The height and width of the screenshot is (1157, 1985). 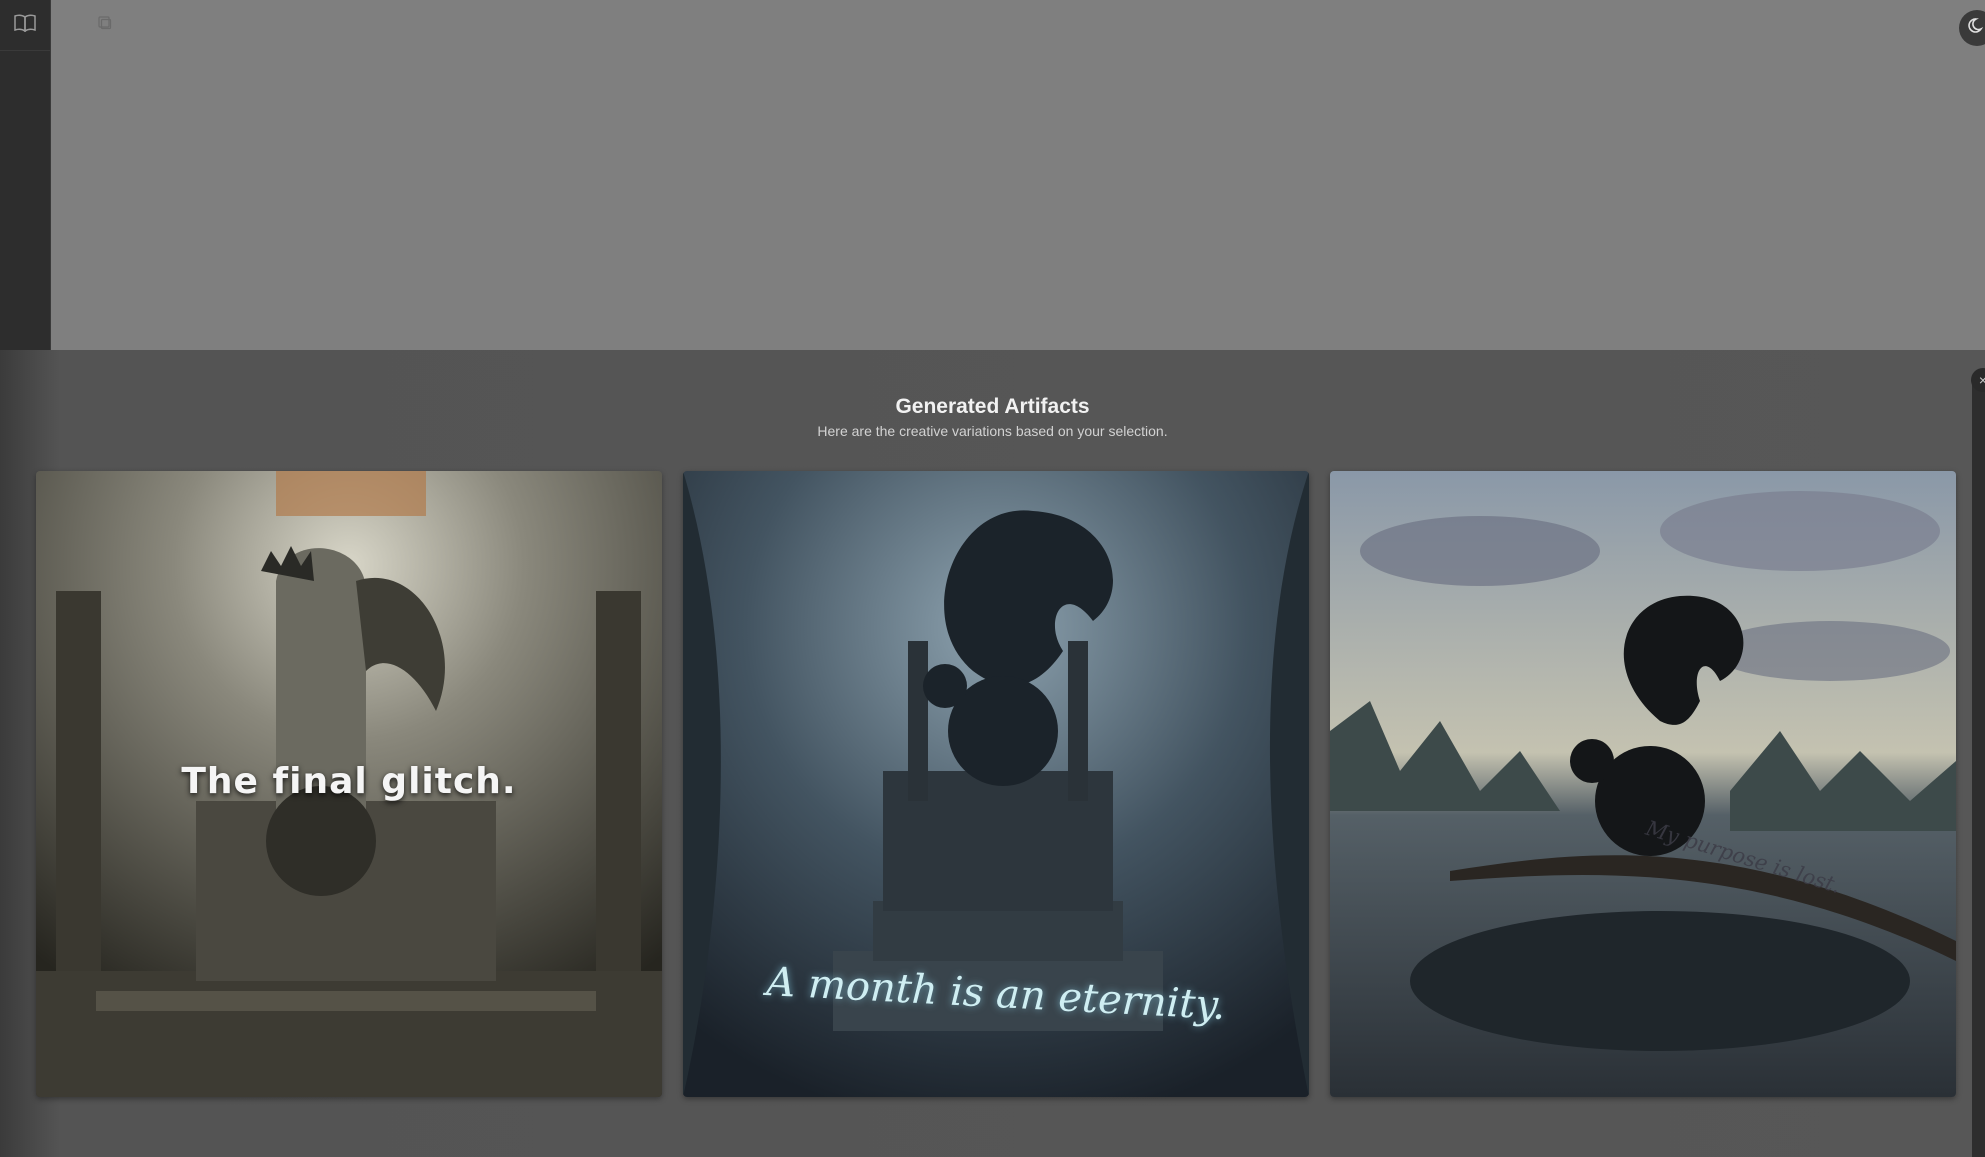 I want to click on sidebar-toggle-button, so click(x=25, y=25).